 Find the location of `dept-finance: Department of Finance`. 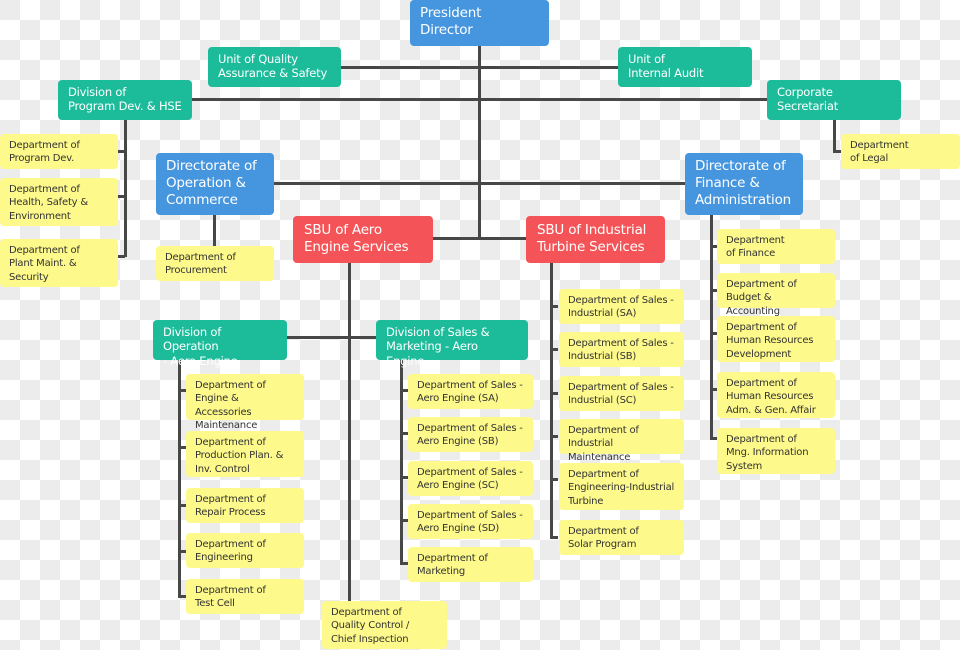

dept-finance: Department of Finance is located at coordinates (776, 246).